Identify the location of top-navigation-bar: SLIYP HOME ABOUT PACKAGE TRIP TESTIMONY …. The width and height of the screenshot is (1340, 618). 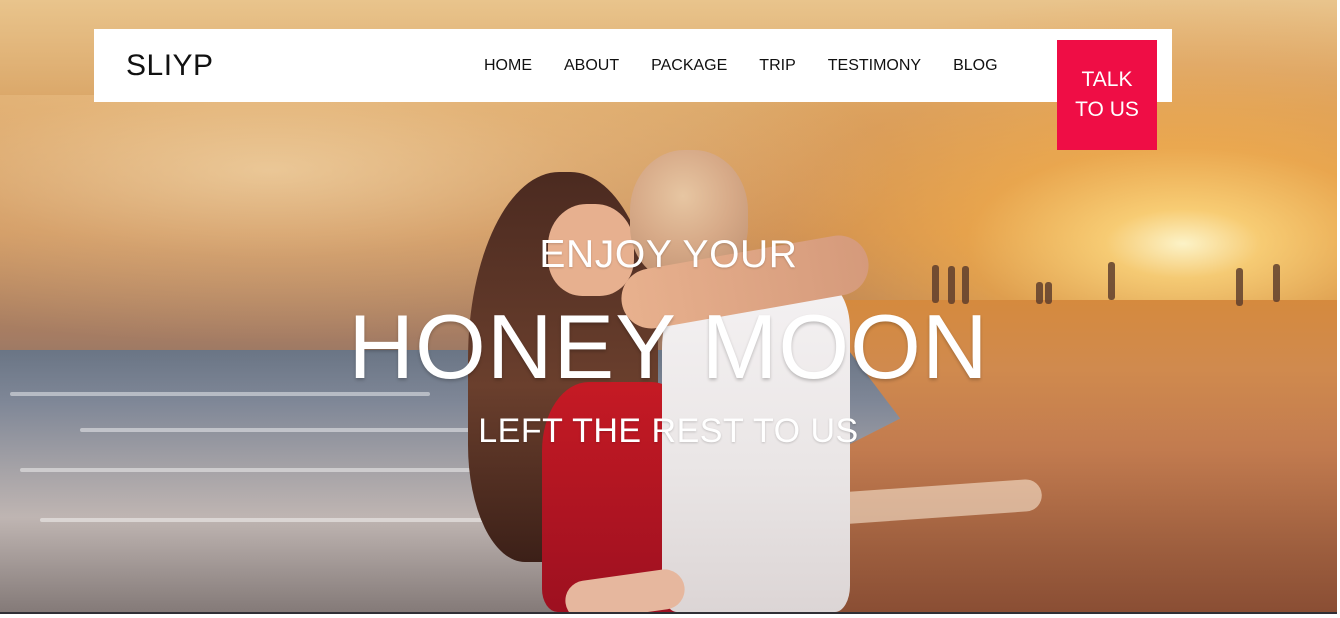
(633, 65).